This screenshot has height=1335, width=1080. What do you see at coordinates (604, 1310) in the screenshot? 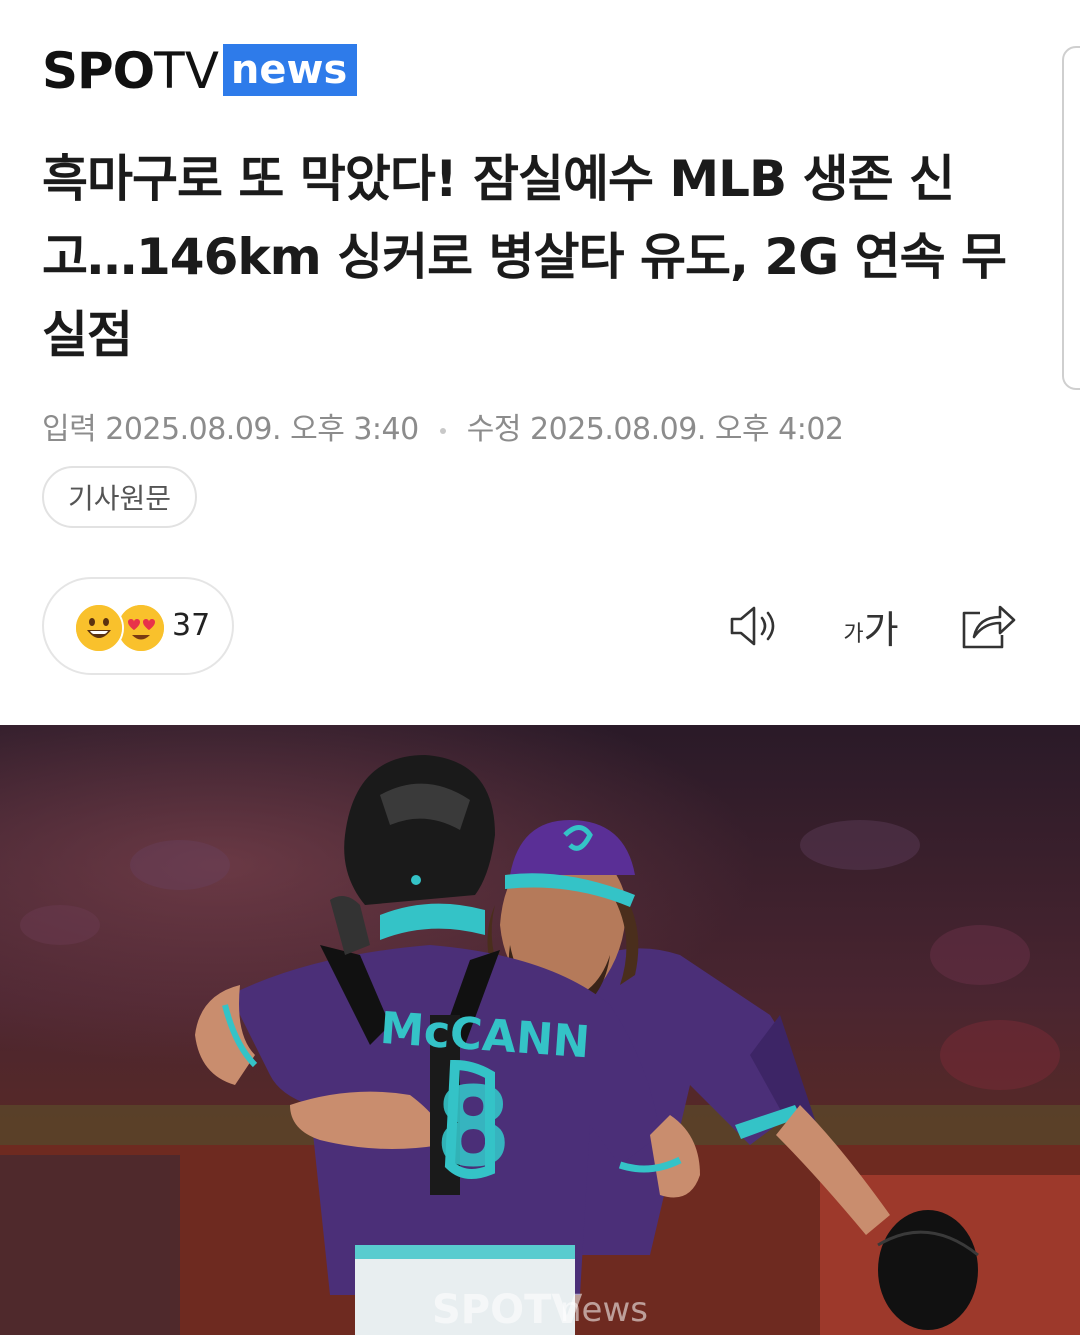
I see `watermark-light-text: news` at bounding box center [604, 1310].